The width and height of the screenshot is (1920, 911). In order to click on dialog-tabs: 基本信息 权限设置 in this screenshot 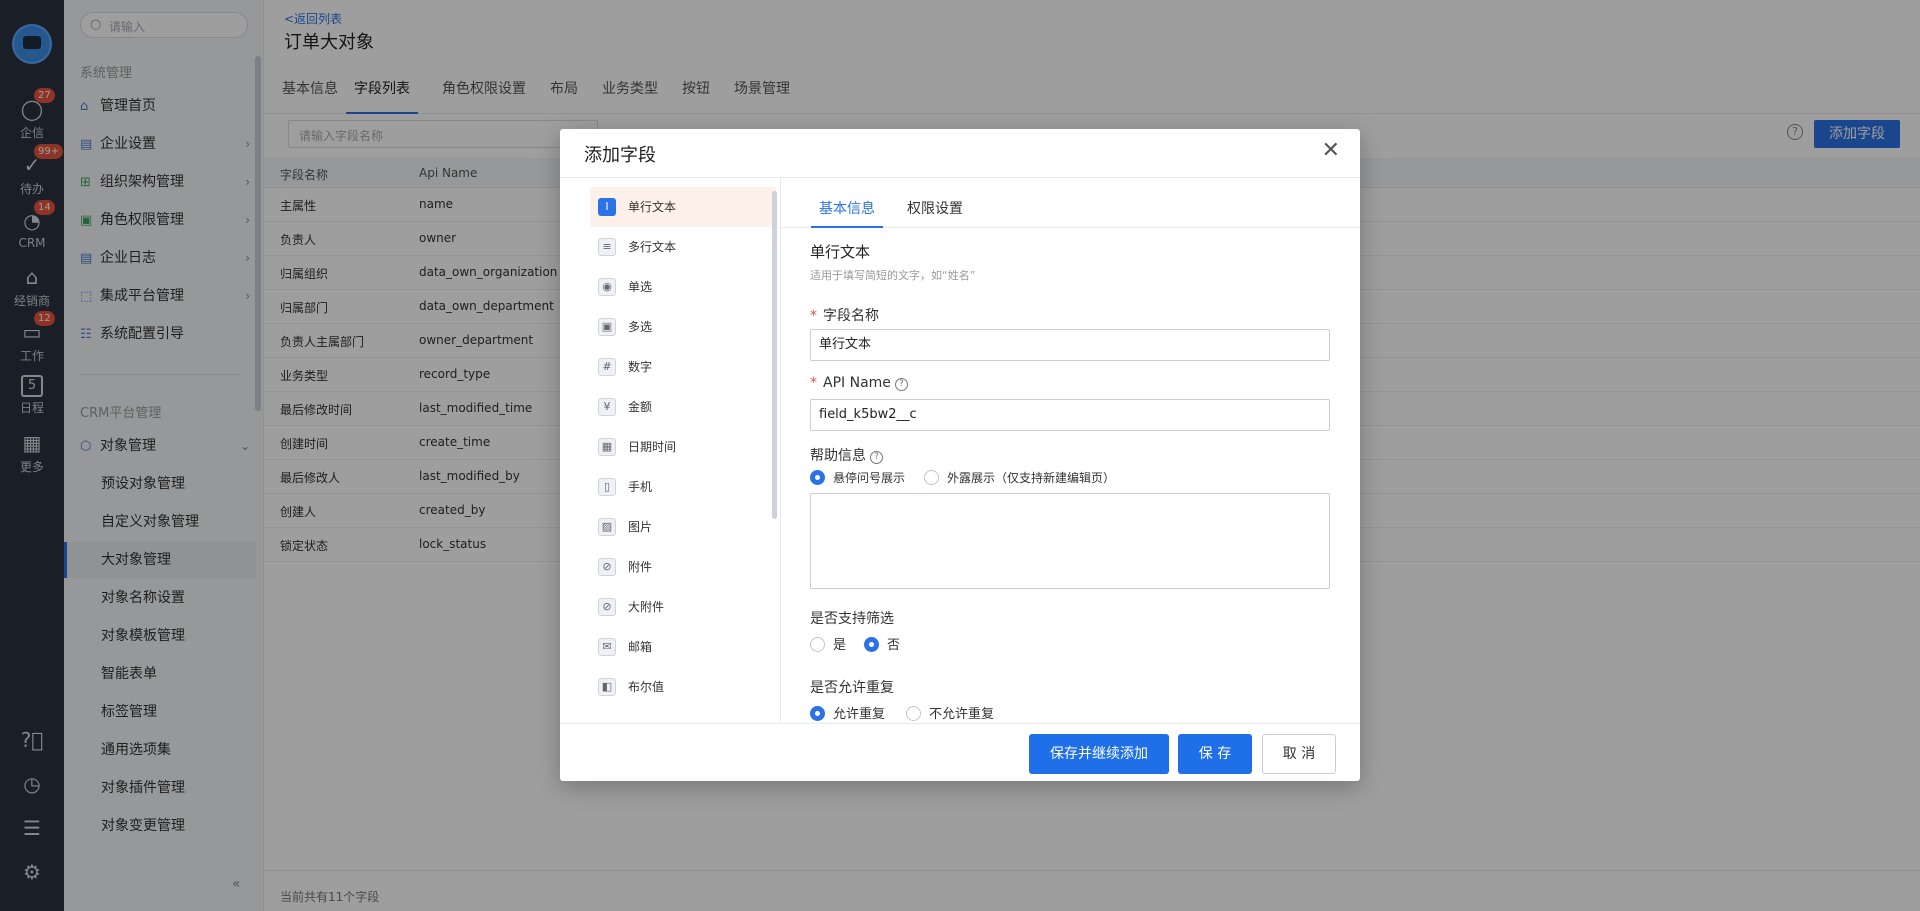, I will do `click(1070, 203)`.